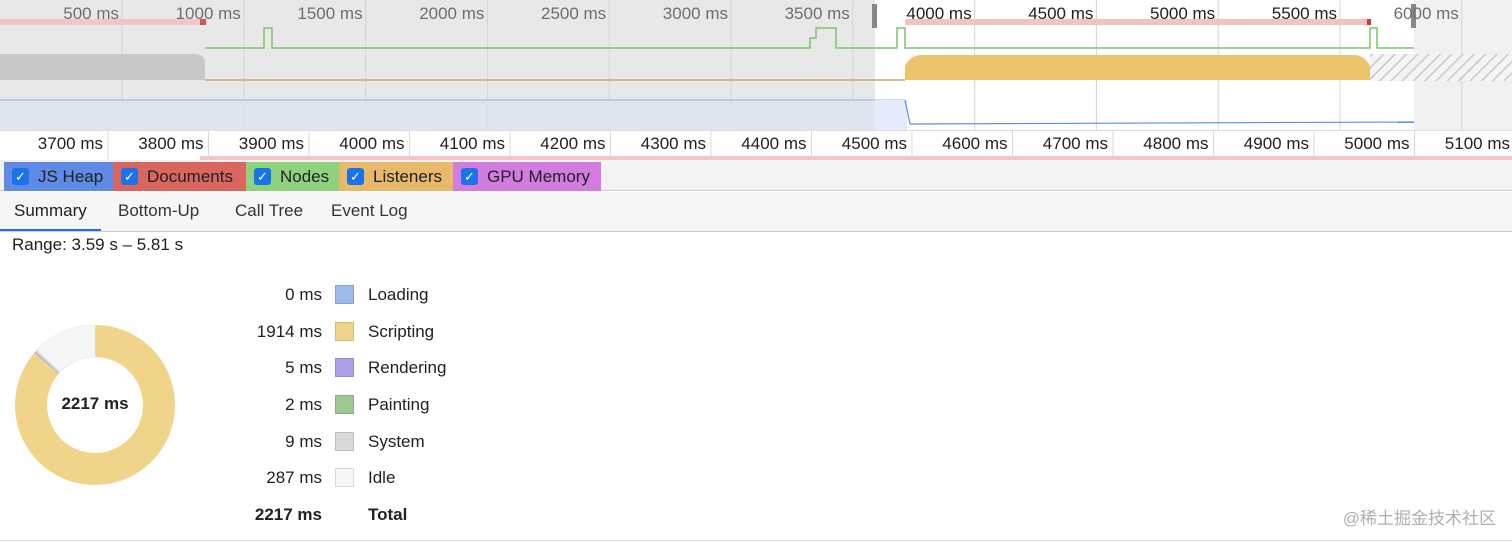 This screenshot has height=543, width=1512. Describe the element at coordinates (452, 13) in the screenshot. I see `overview-time-label: 2000 ms` at that location.